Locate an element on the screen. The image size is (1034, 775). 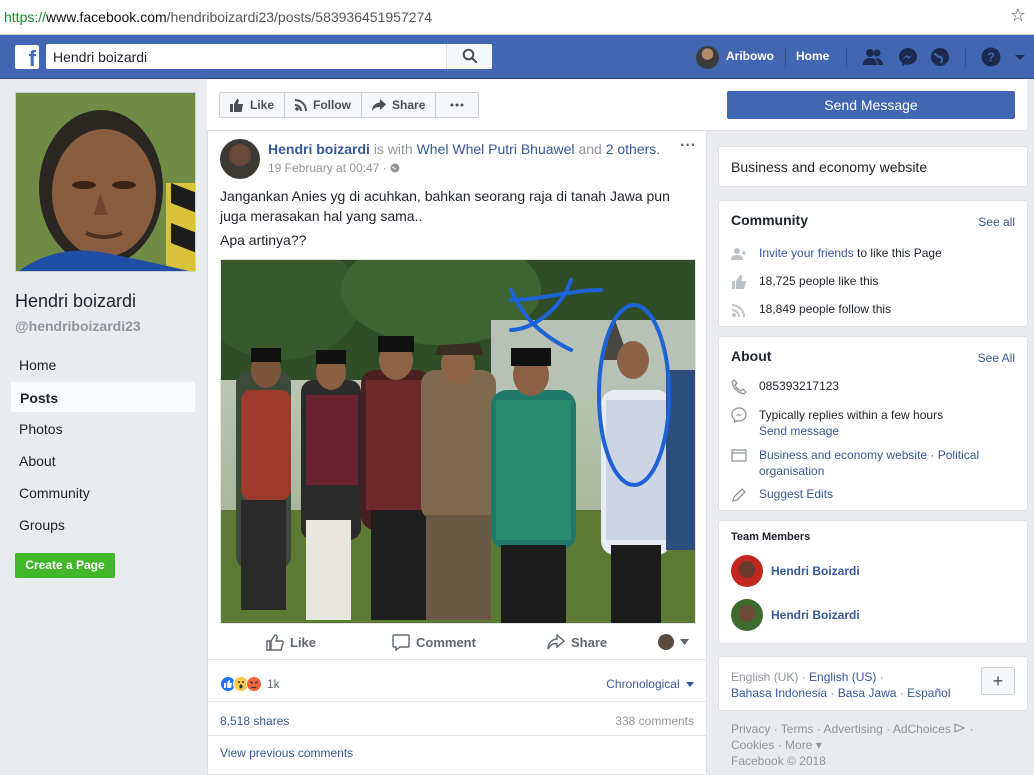
search-icon is located at coordinates (470, 56).